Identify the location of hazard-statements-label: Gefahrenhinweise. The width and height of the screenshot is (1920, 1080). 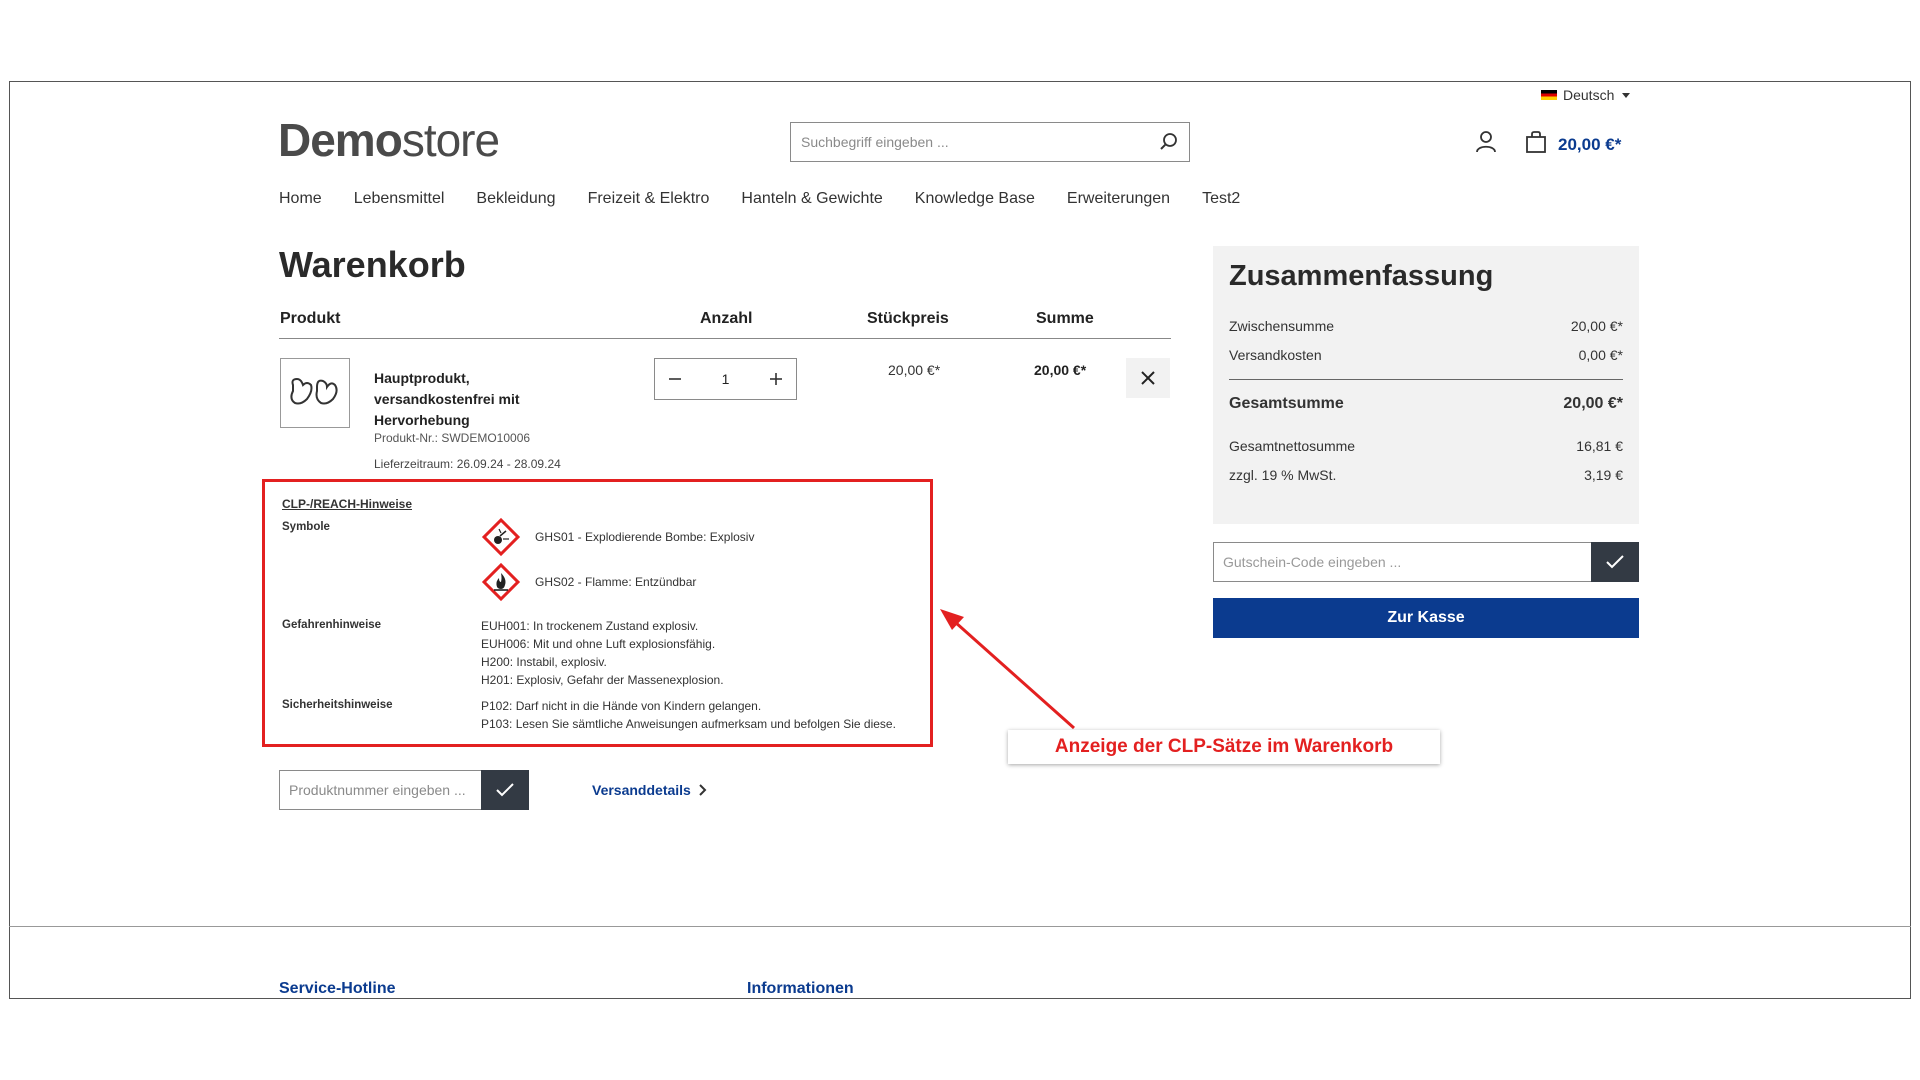
(332, 625).